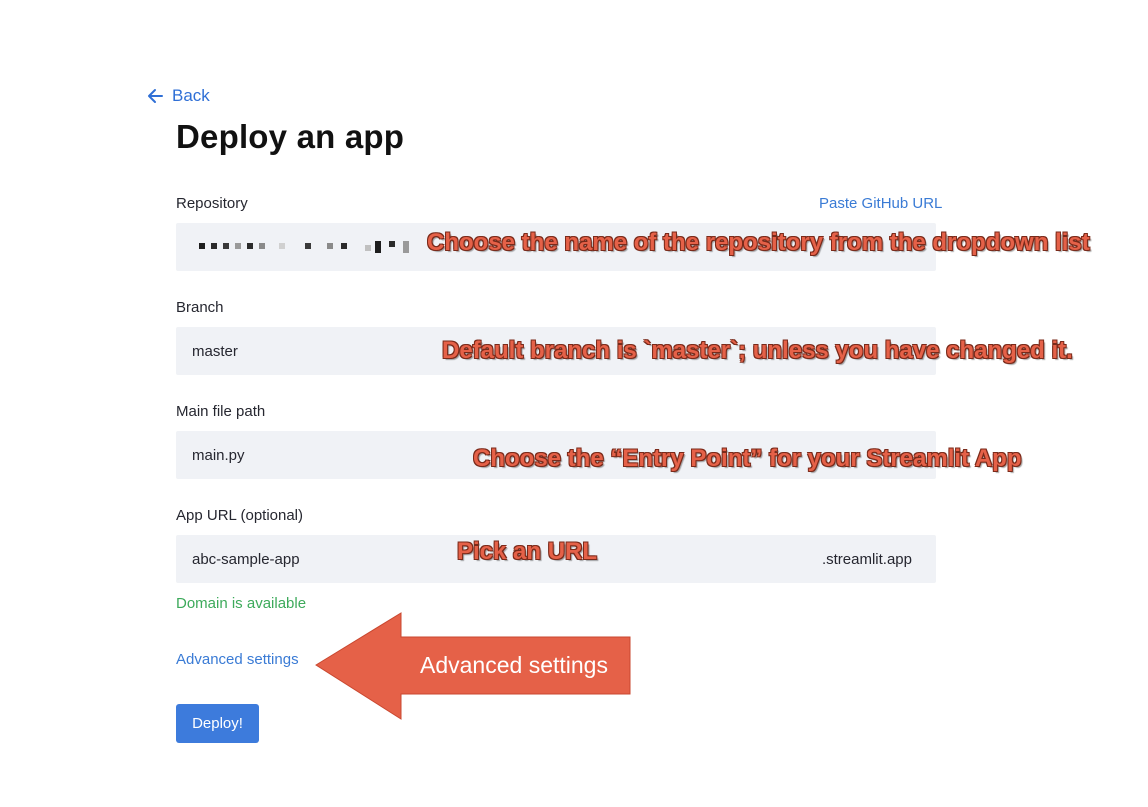  What do you see at coordinates (200, 307) in the screenshot?
I see `branch-label: Branch` at bounding box center [200, 307].